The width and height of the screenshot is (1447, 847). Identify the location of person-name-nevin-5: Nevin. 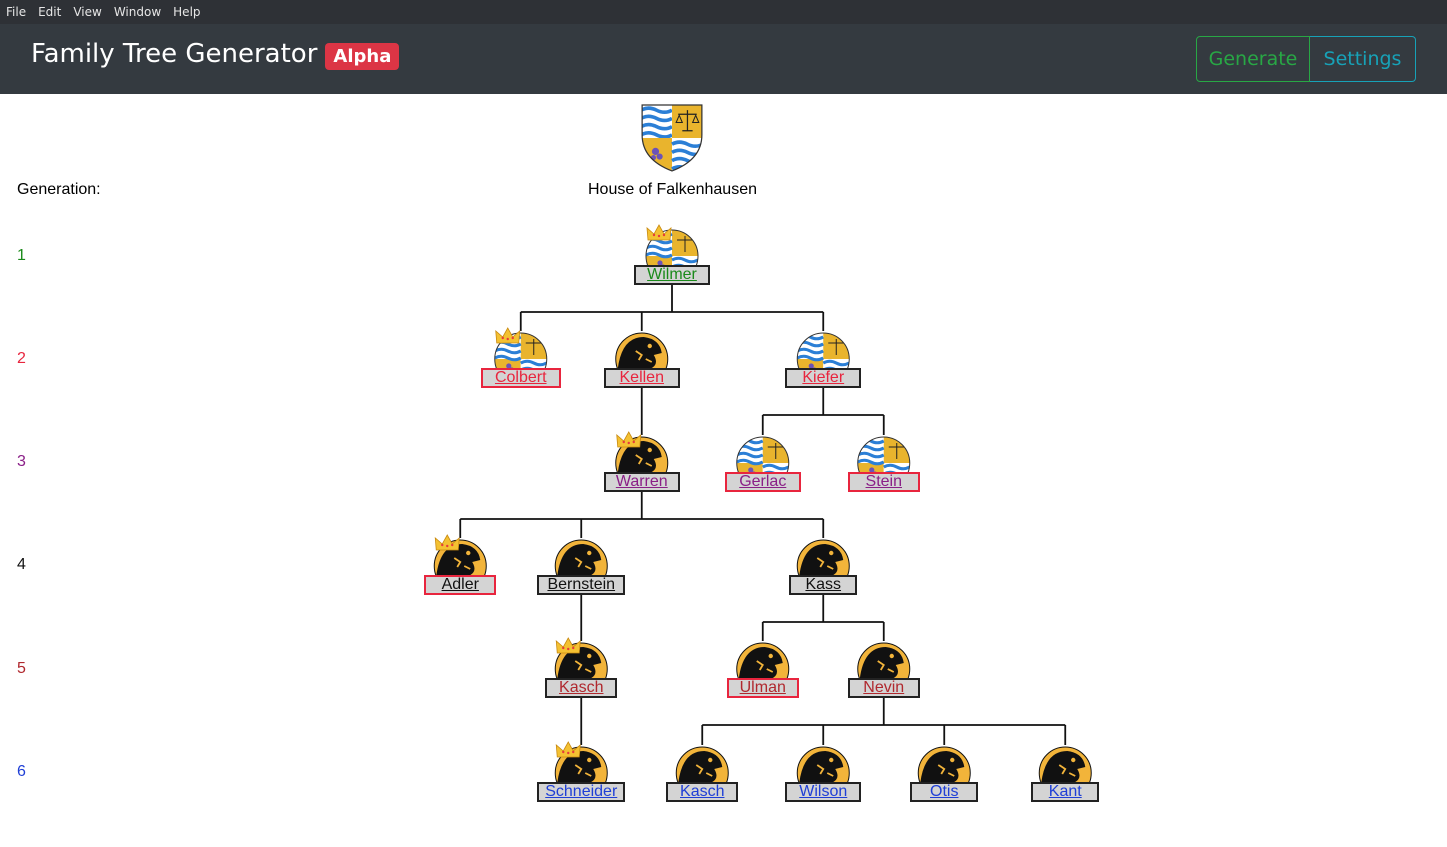
(883, 688).